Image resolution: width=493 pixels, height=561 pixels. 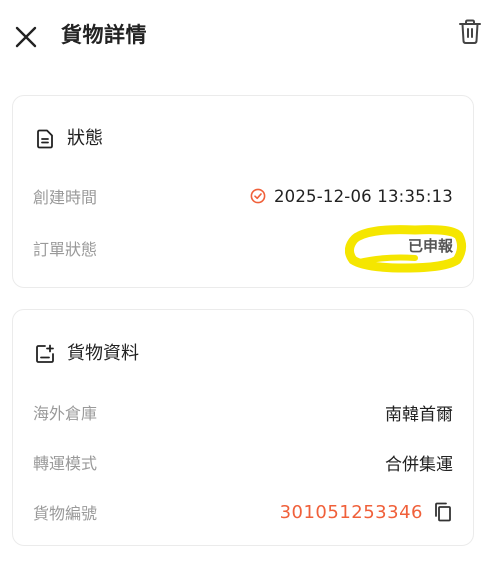 What do you see at coordinates (65, 249) in the screenshot?
I see `order-status-label: 訂單狀態` at bounding box center [65, 249].